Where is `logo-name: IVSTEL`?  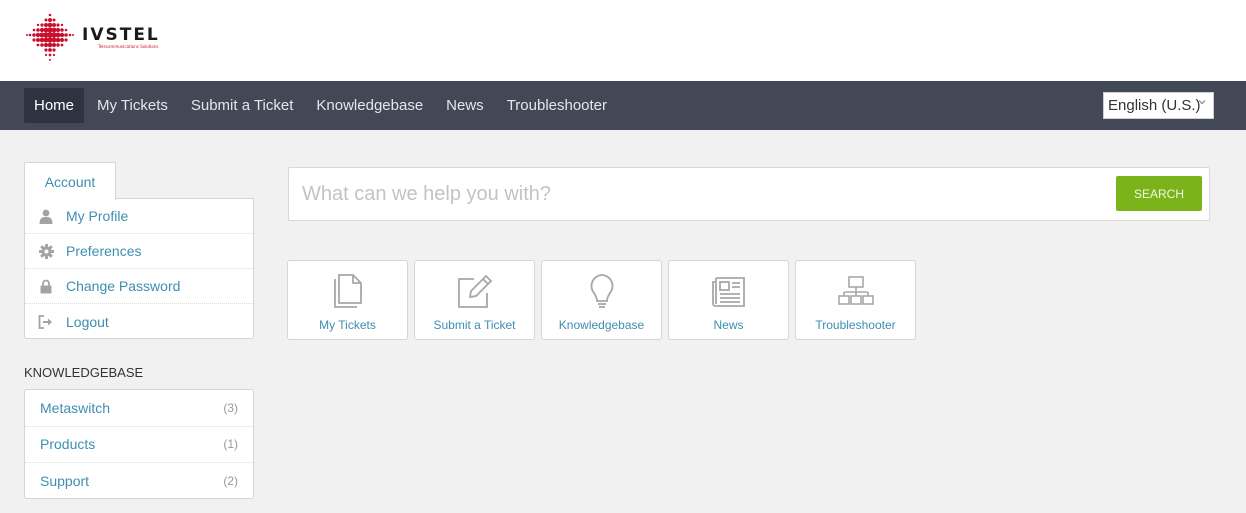
logo-name: IVSTEL is located at coordinates (121, 35).